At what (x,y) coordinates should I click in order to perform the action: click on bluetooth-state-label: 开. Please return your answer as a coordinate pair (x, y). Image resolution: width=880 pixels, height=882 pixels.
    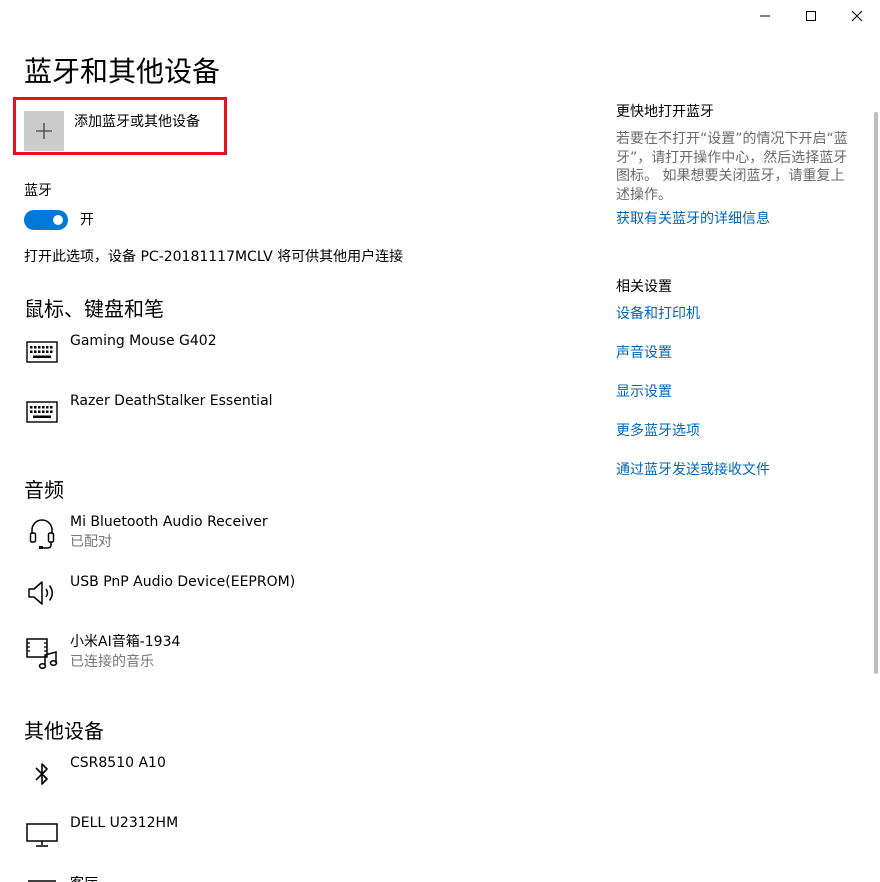
    Looking at the image, I should click on (87, 220).